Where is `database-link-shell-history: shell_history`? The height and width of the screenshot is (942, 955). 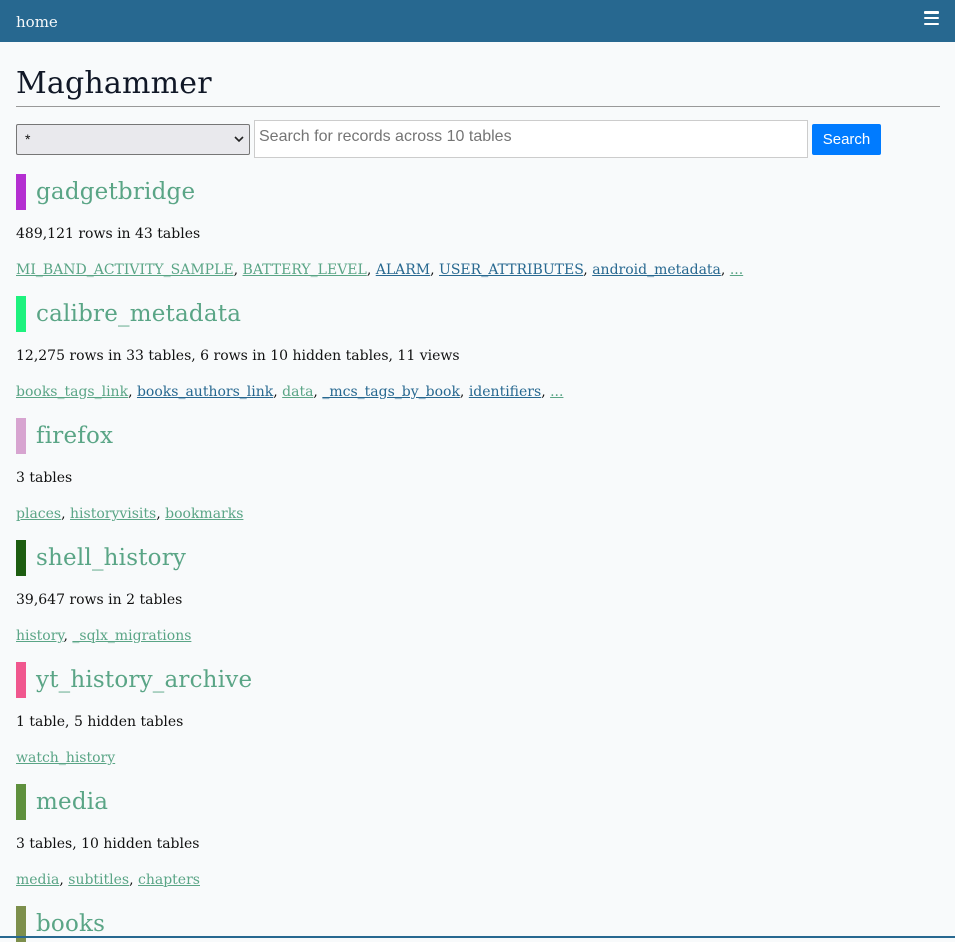 database-link-shell-history: shell_history is located at coordinates (111, 558).